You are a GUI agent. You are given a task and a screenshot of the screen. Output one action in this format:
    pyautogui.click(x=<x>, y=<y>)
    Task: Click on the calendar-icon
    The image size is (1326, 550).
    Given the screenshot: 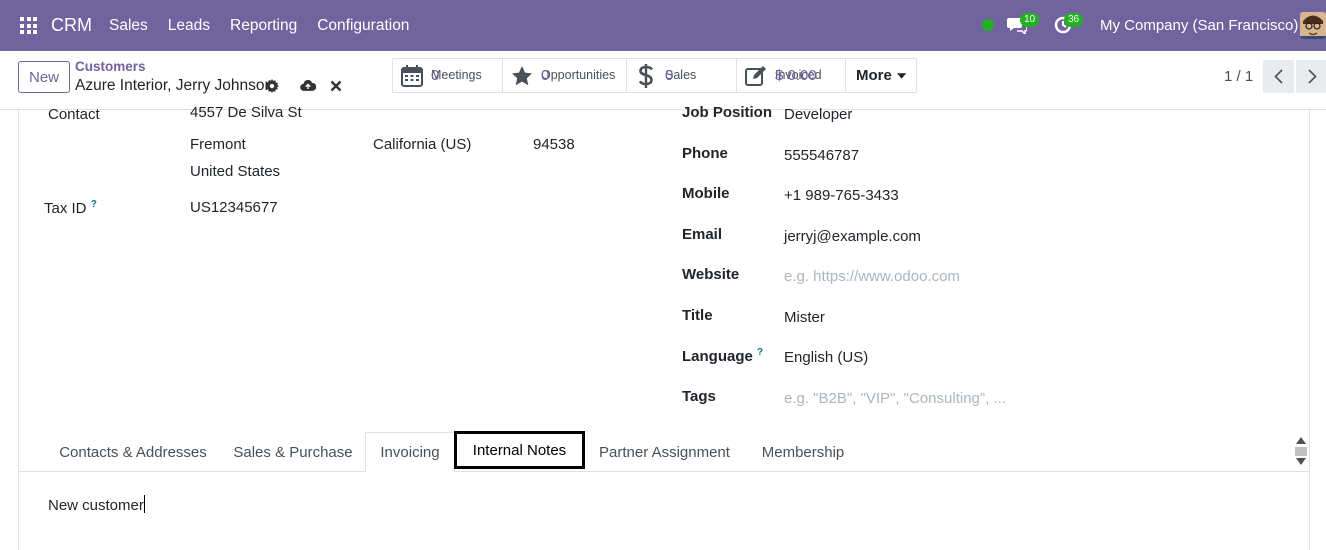 What is the action you would take?
    pyautogui.click(x=412, y=75)
    